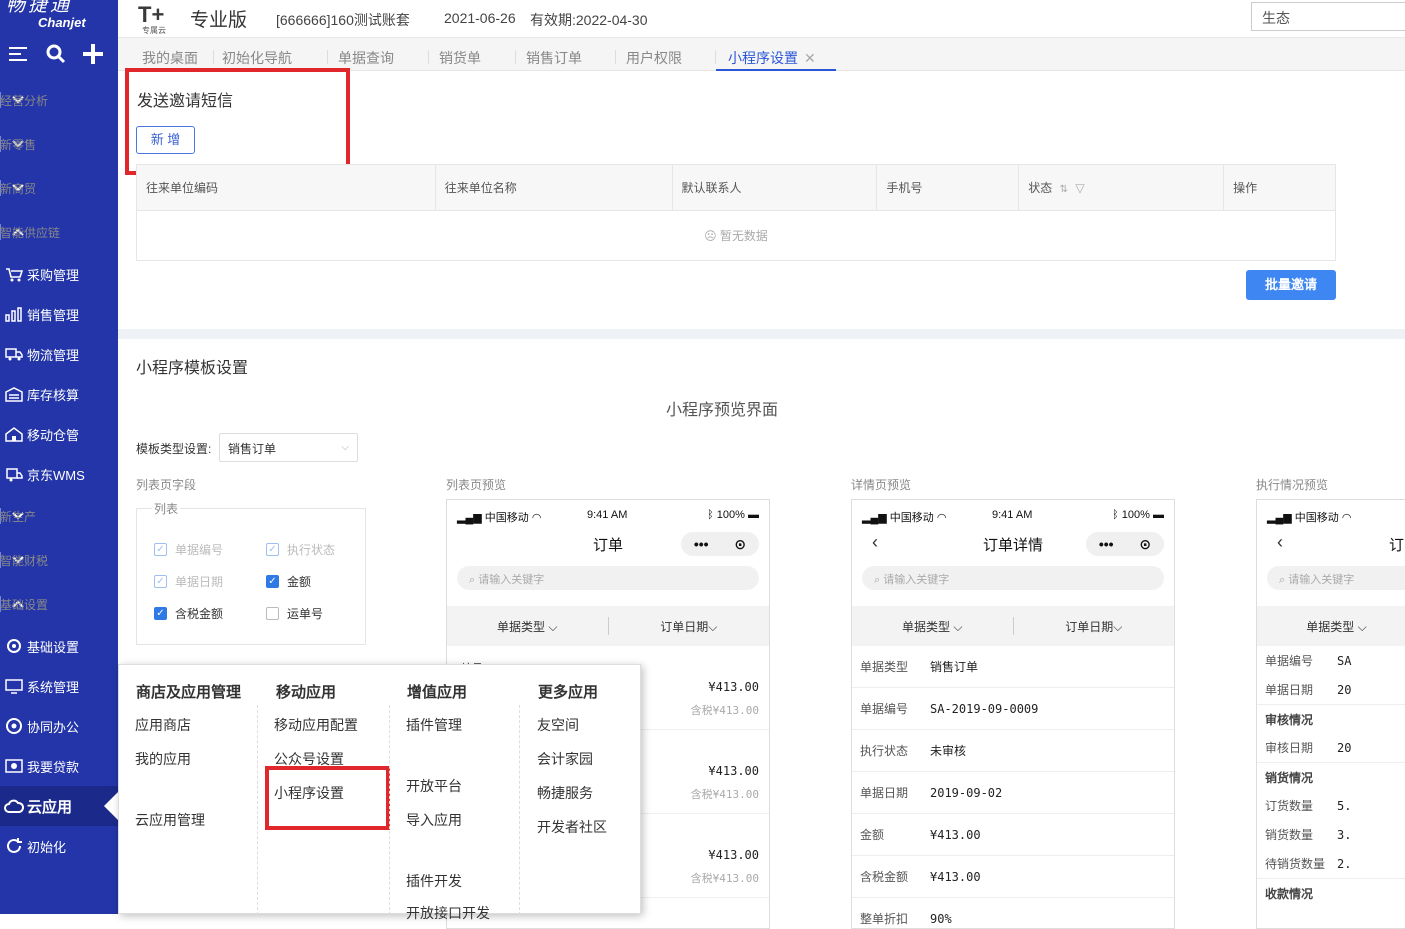 Image resolution: width=1405 pixels, height=929 pixels. I want to click on menu-item-dev-community: 开发者社区, so click(572, 827).